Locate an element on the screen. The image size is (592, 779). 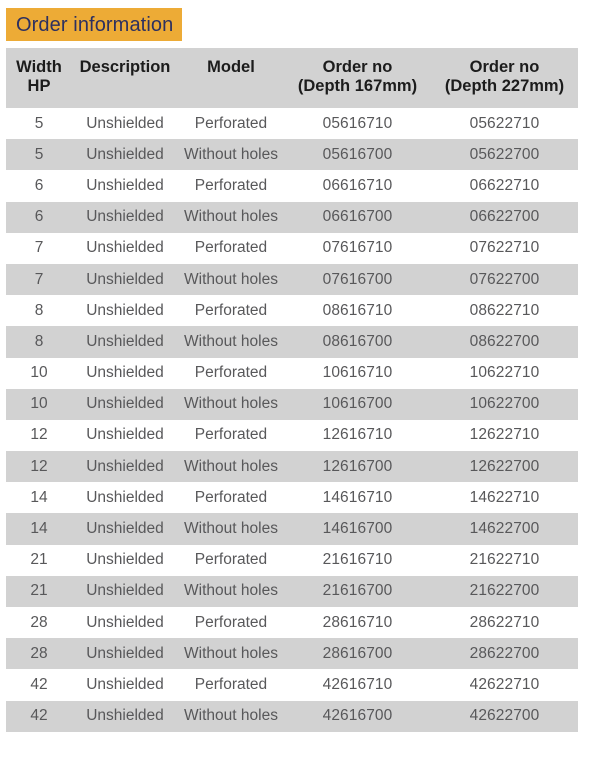
cell-order_no_167: 14616700 is located at coordinates (357, 529).